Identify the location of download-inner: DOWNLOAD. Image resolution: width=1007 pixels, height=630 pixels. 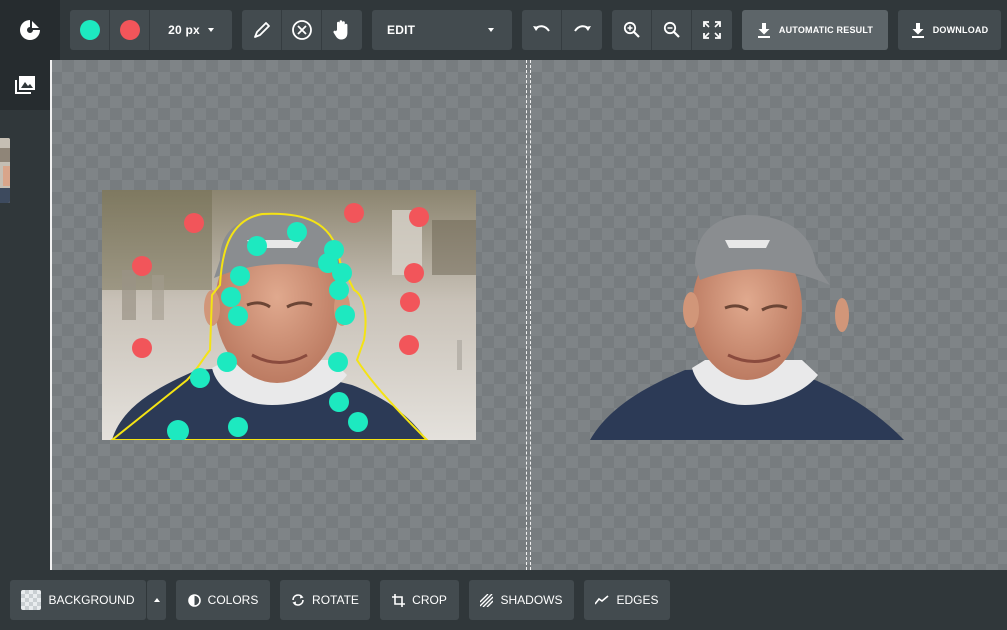
(949, 30).